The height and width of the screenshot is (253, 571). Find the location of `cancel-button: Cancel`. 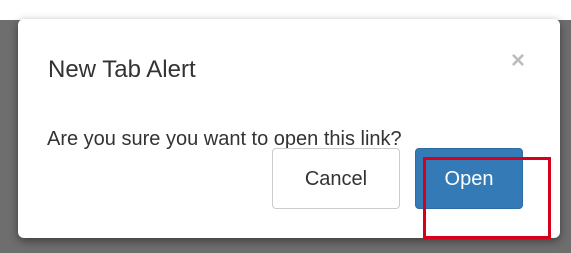

cancel-button: Cancel is located at coordinates (336, 178).